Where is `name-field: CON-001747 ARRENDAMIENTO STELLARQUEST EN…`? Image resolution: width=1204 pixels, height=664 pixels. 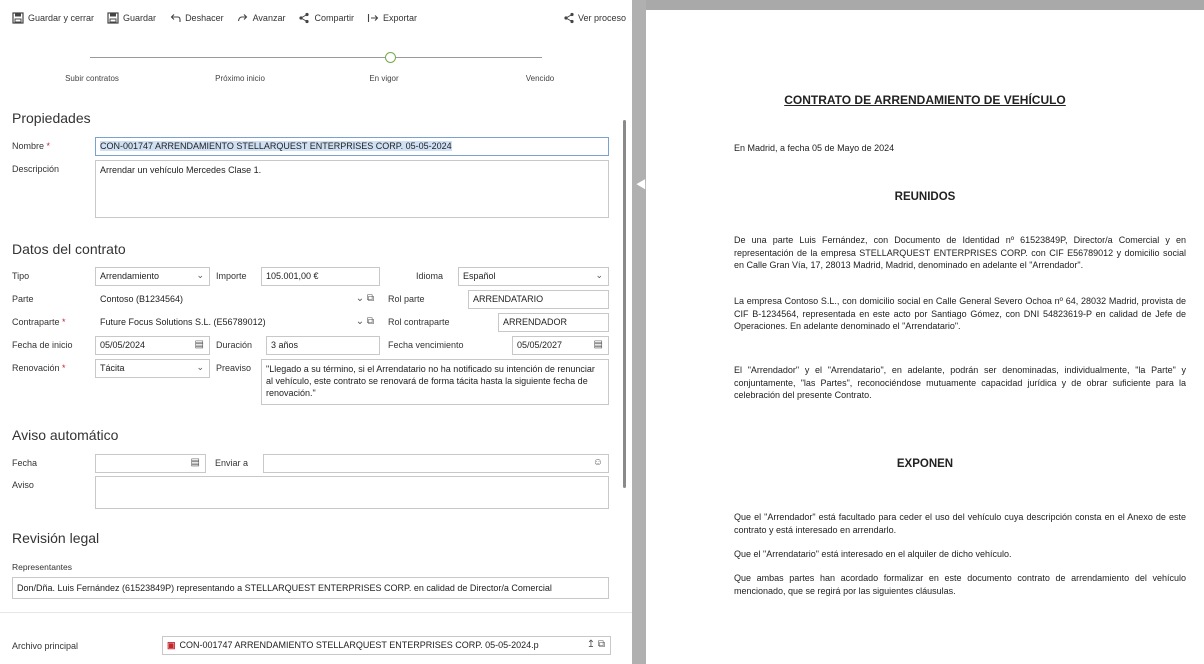
name-field: CON-001747 ARRENDAMIENTO STELLARQUEST EN… is located at coordinates (352, 146).